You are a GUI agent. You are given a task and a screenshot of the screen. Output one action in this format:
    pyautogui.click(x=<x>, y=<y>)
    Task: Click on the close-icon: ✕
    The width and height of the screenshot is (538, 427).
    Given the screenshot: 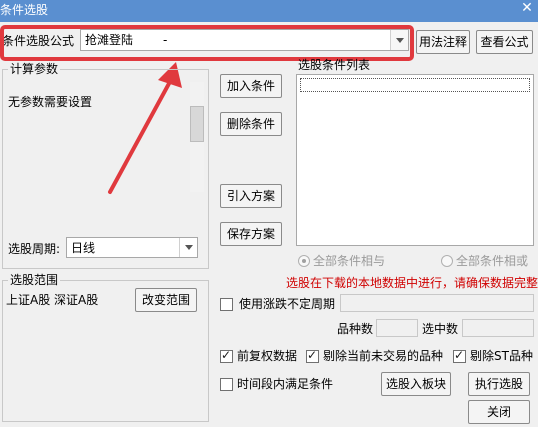 What is the action you would take?
    pyautogui.click(x=527, y=9)
    